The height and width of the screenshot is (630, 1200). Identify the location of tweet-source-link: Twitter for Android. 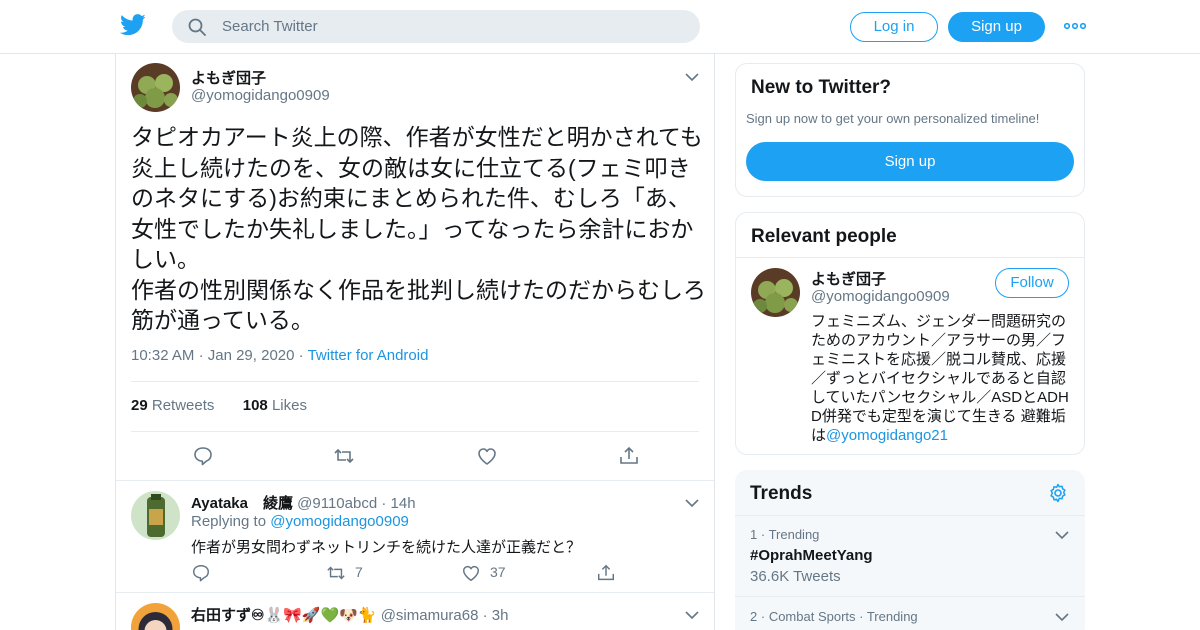
(368, 355).